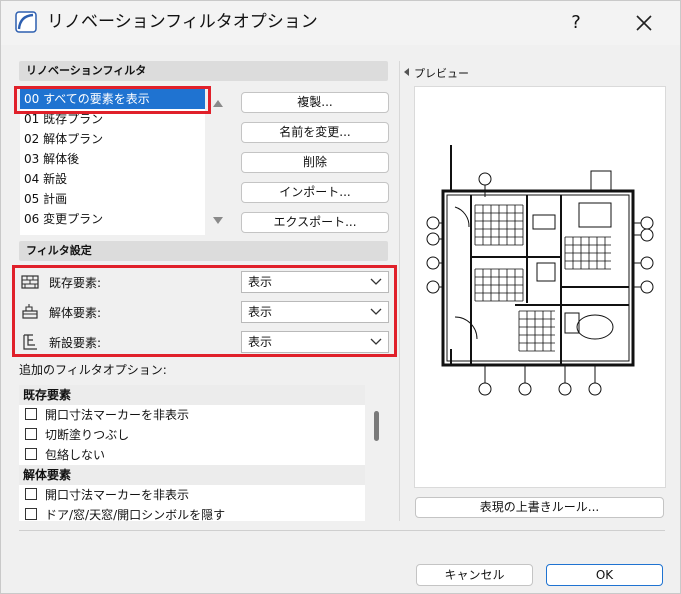  I want to click on collapse-arrow-icon, so click(406, 72).